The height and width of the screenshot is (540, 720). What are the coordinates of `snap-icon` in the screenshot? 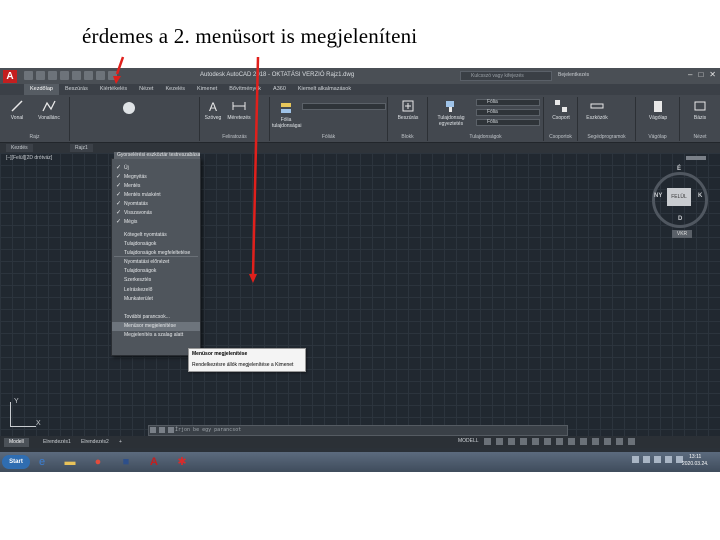 It's located at (499, 441).